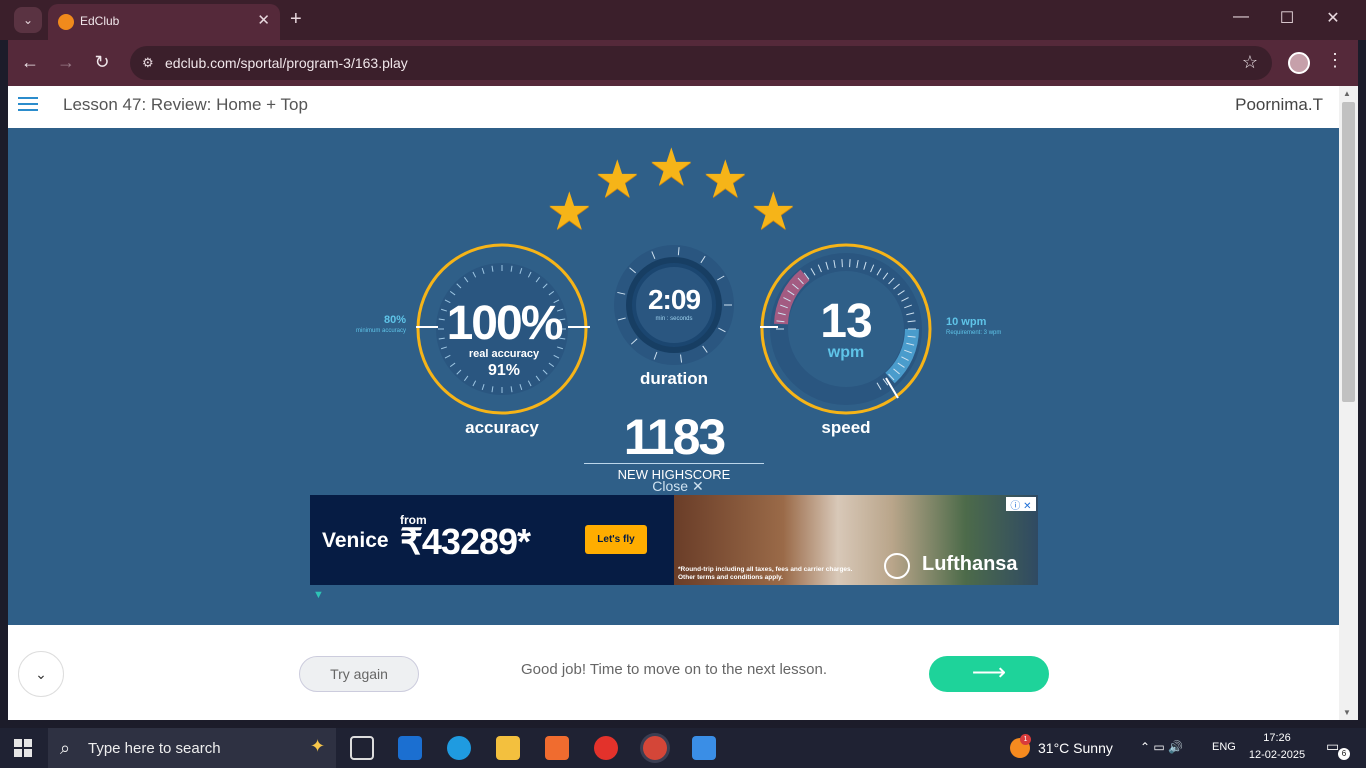 This screenshot has height=768, width=1366. What do you see at coordinates (355, 540) in the screenshot?
I see `ad-city: Venice` at bounding box center [355, 540].